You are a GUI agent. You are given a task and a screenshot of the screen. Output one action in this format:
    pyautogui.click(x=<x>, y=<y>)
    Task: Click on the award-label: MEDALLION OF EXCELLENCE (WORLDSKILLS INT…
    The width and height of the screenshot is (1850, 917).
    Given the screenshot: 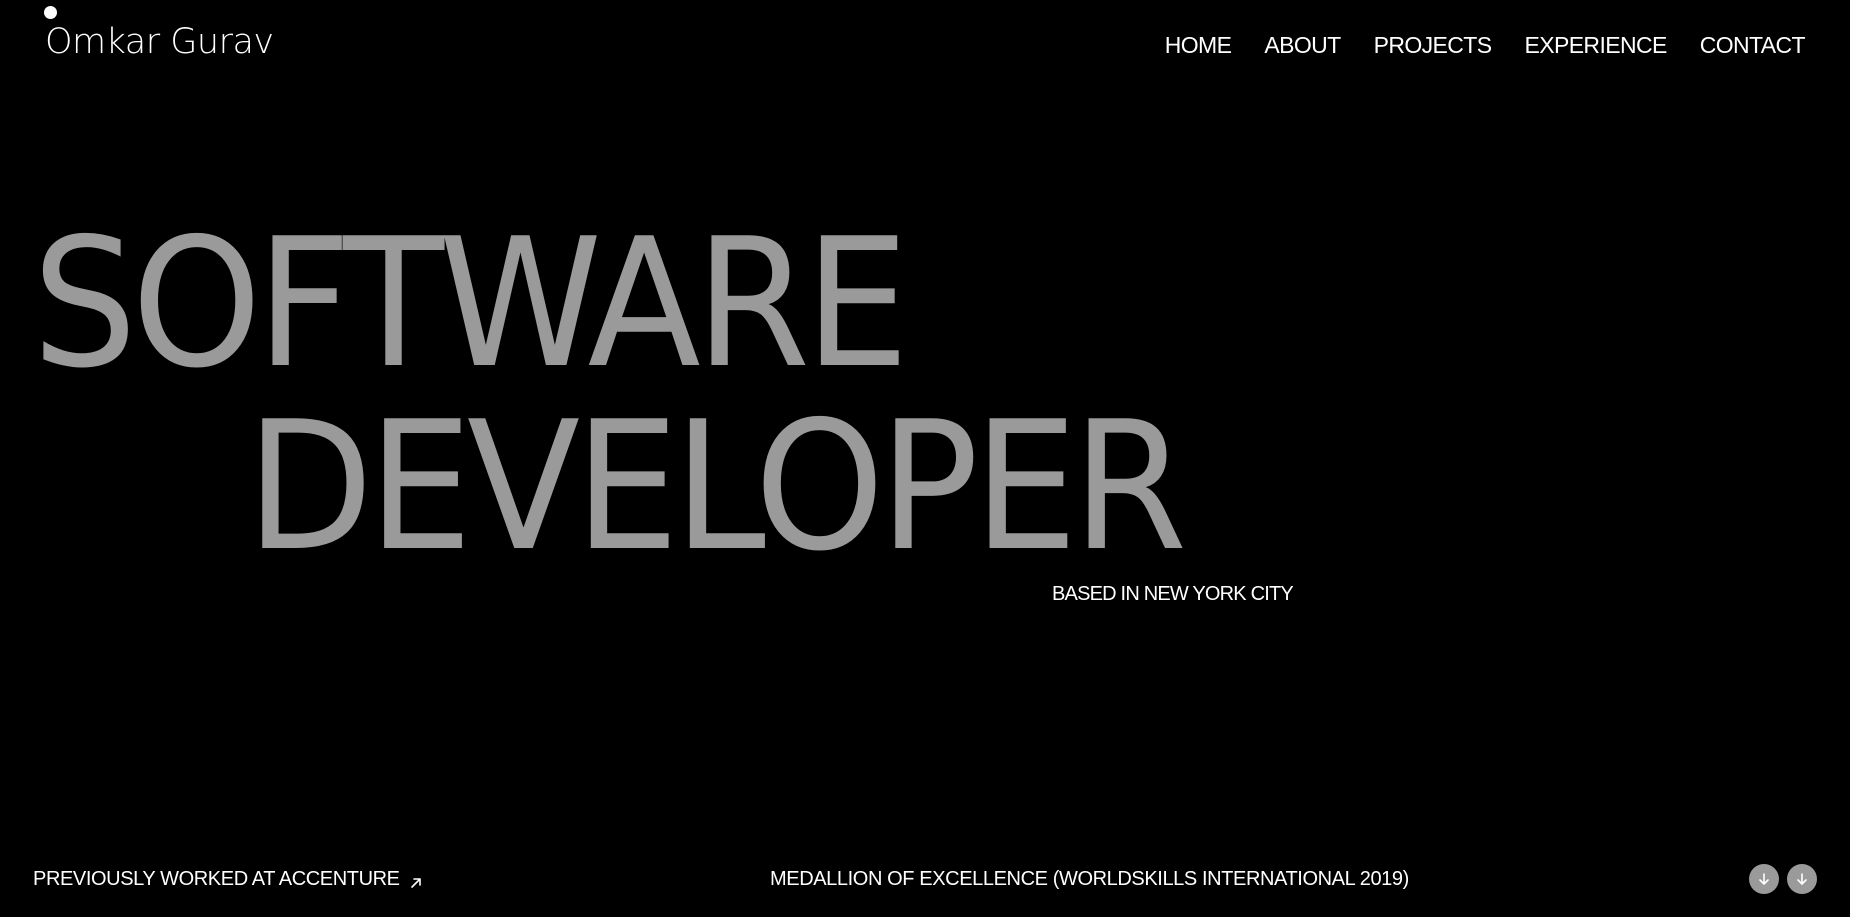 What is the action you would take?
    pyautogui.click(x=1089, y=879)
    